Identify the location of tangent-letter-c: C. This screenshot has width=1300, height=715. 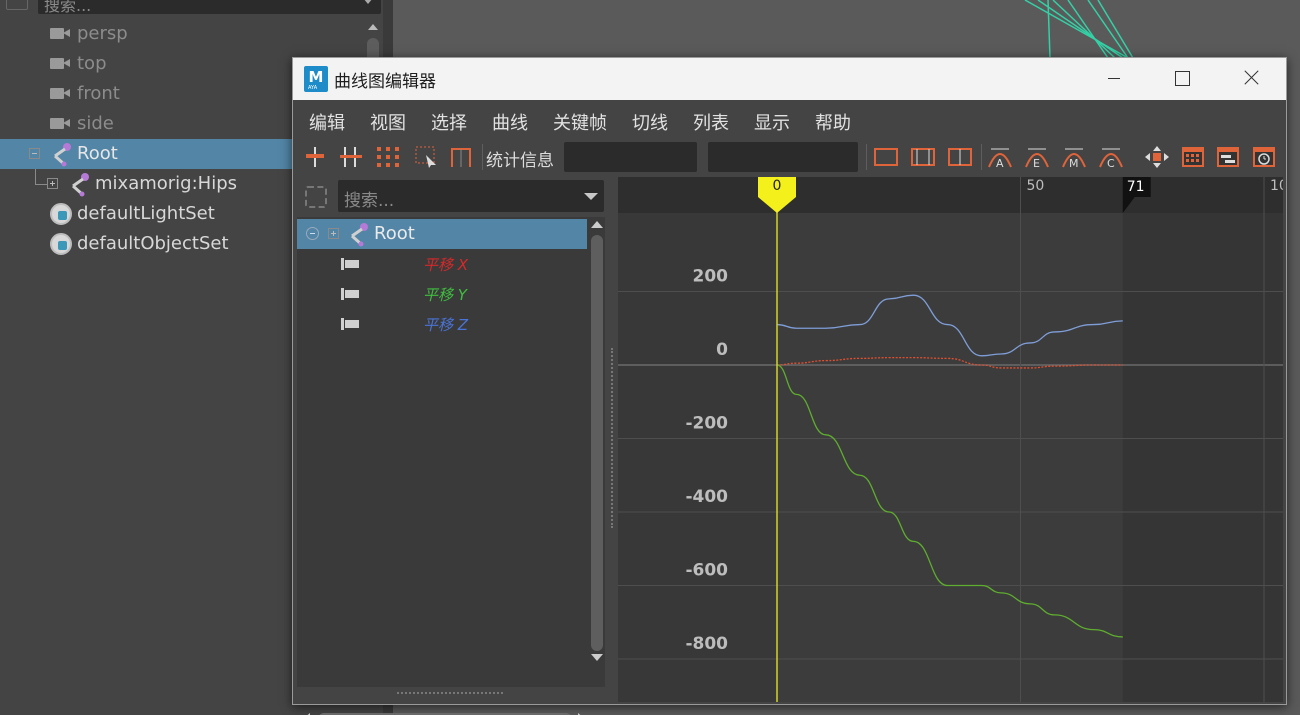
(1111, 163).